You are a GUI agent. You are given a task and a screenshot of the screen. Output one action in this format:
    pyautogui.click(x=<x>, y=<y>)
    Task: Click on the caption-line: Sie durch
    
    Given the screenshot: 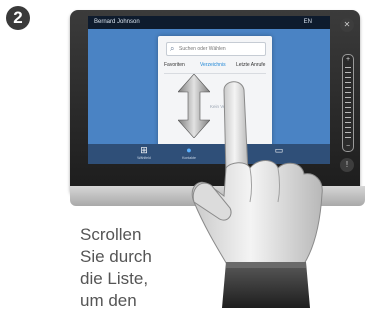 What is the action you would take?
    pyautogui.click(x=116, y=256)
    